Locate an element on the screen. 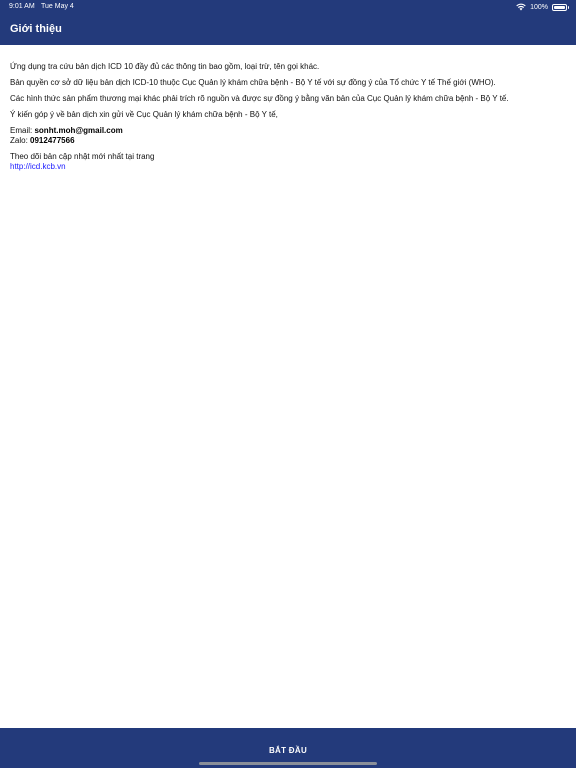 This screenshot has width=576, height=768. battery-icon is located at coordinates (560, 7).